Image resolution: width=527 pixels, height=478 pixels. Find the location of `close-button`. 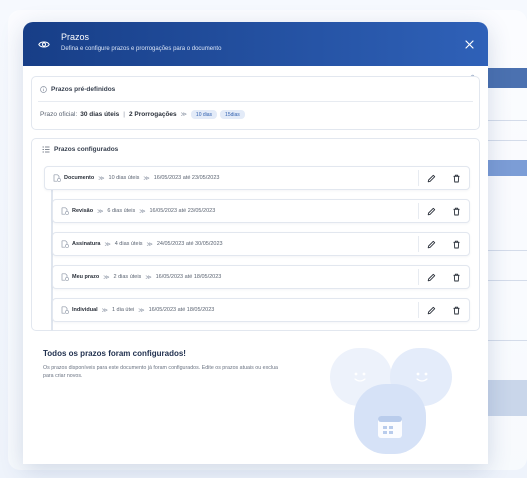

close-button is located at coordinates (469, 44).